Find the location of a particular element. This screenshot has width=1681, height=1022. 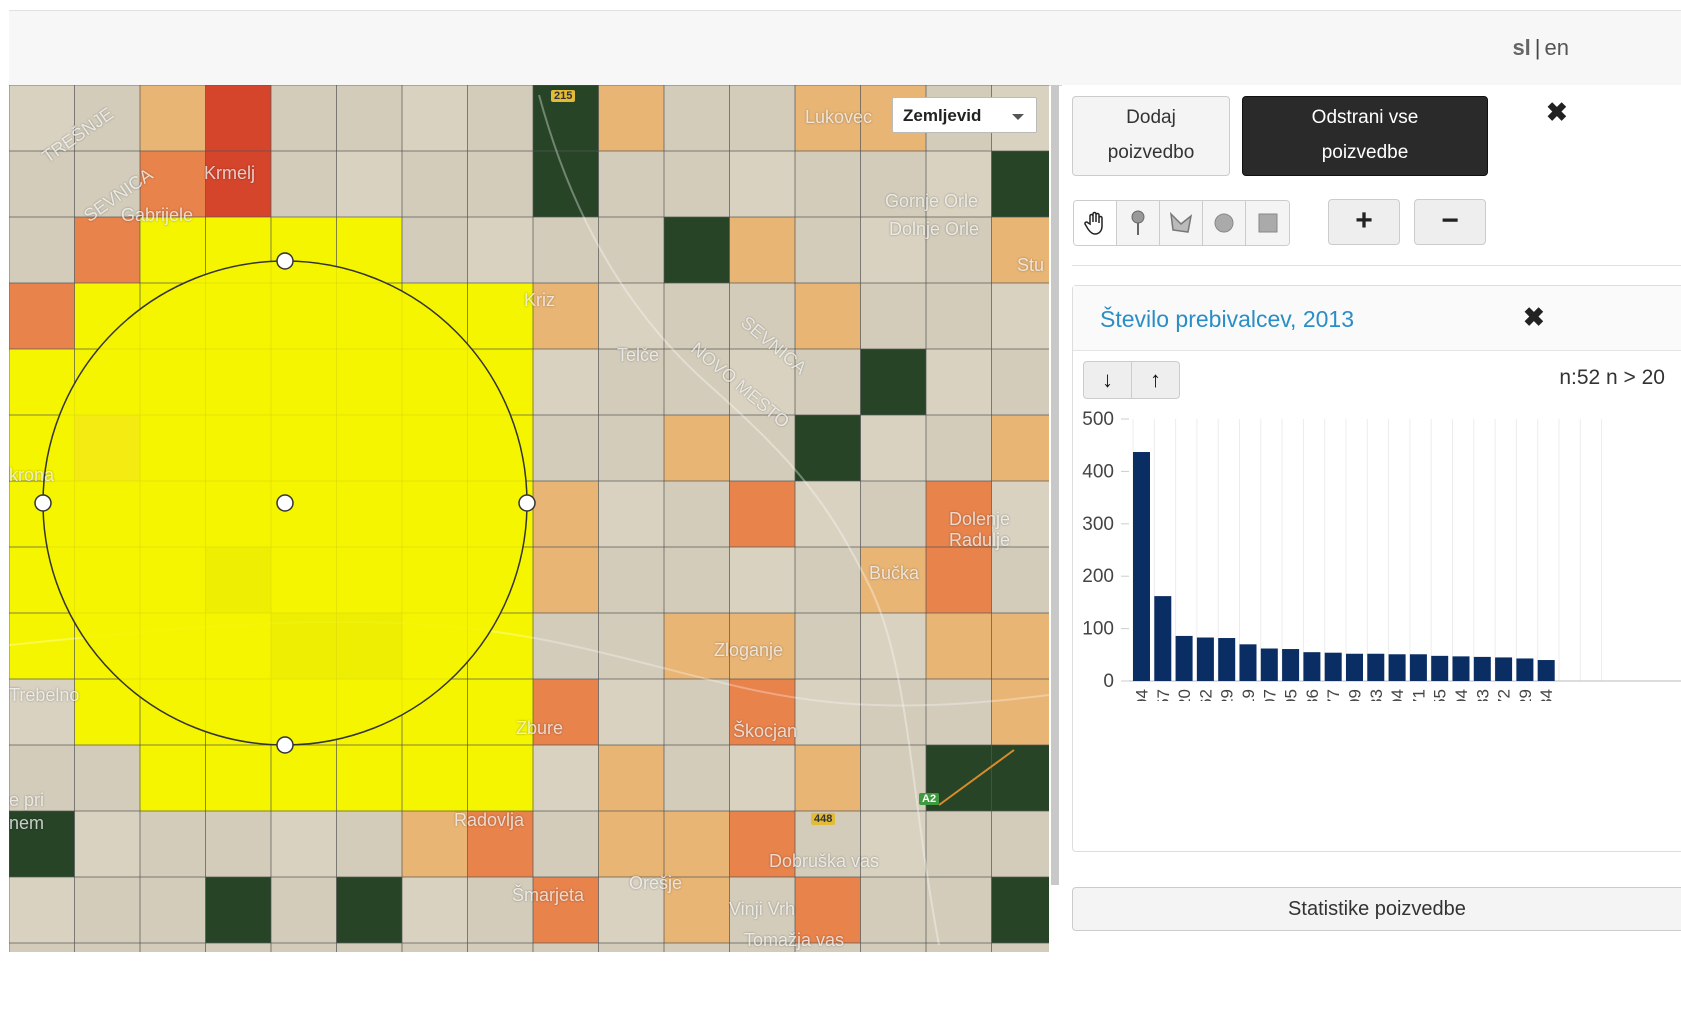

sort-asc-button: ↑ is located at coordinates (1155, 380).